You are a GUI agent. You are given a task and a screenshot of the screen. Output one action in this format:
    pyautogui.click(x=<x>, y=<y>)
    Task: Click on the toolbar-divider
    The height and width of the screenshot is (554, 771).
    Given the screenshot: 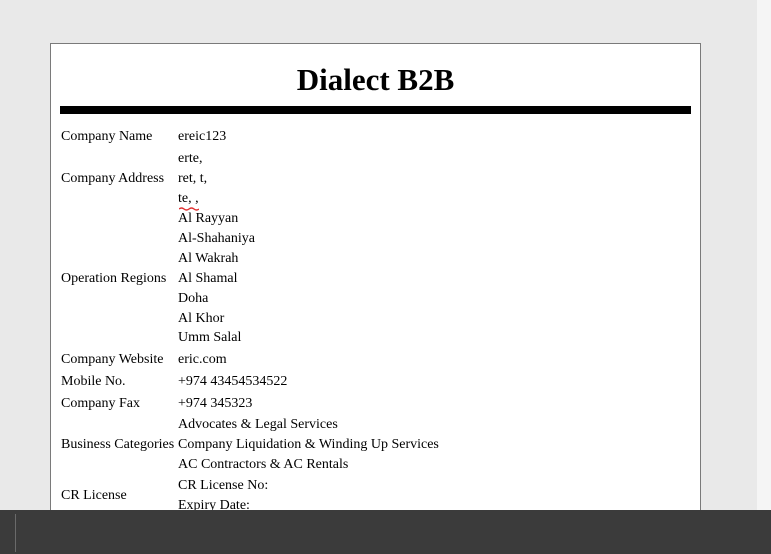 What is the action you would take?
    pyautogui.click(x=15, y=533)
    